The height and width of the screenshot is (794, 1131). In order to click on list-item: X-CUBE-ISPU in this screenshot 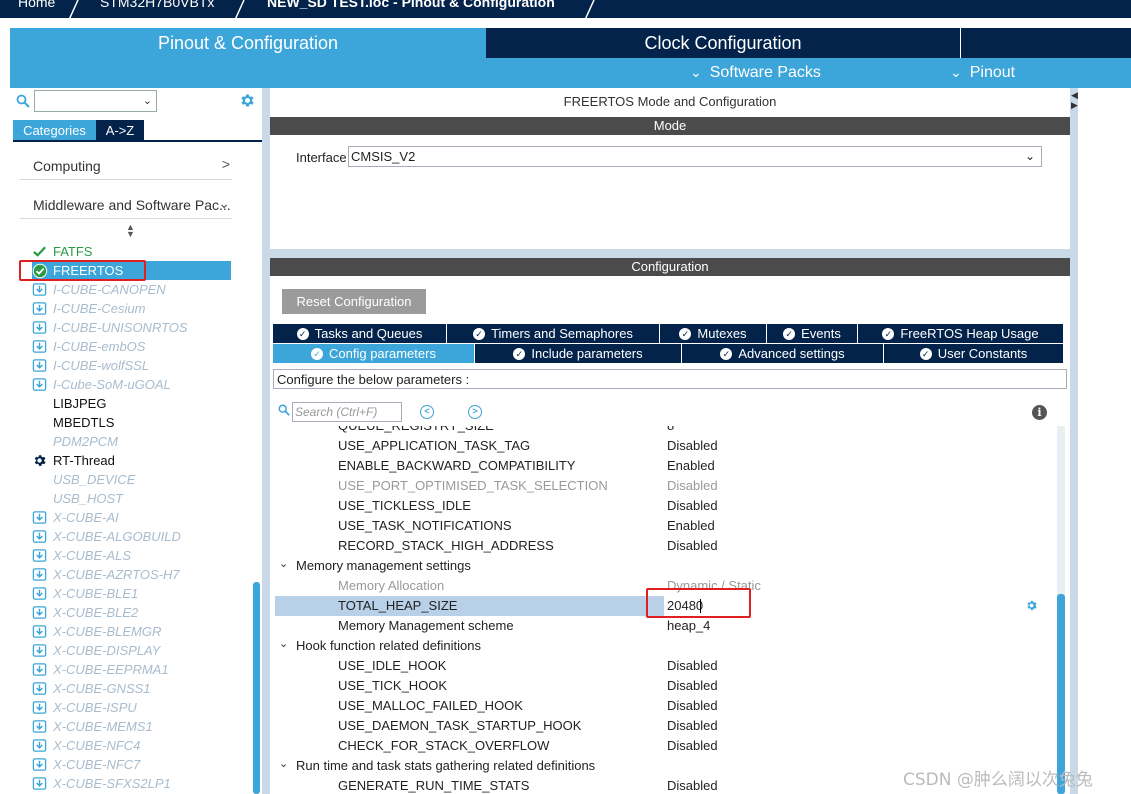, I will do `click(132, 707)`.